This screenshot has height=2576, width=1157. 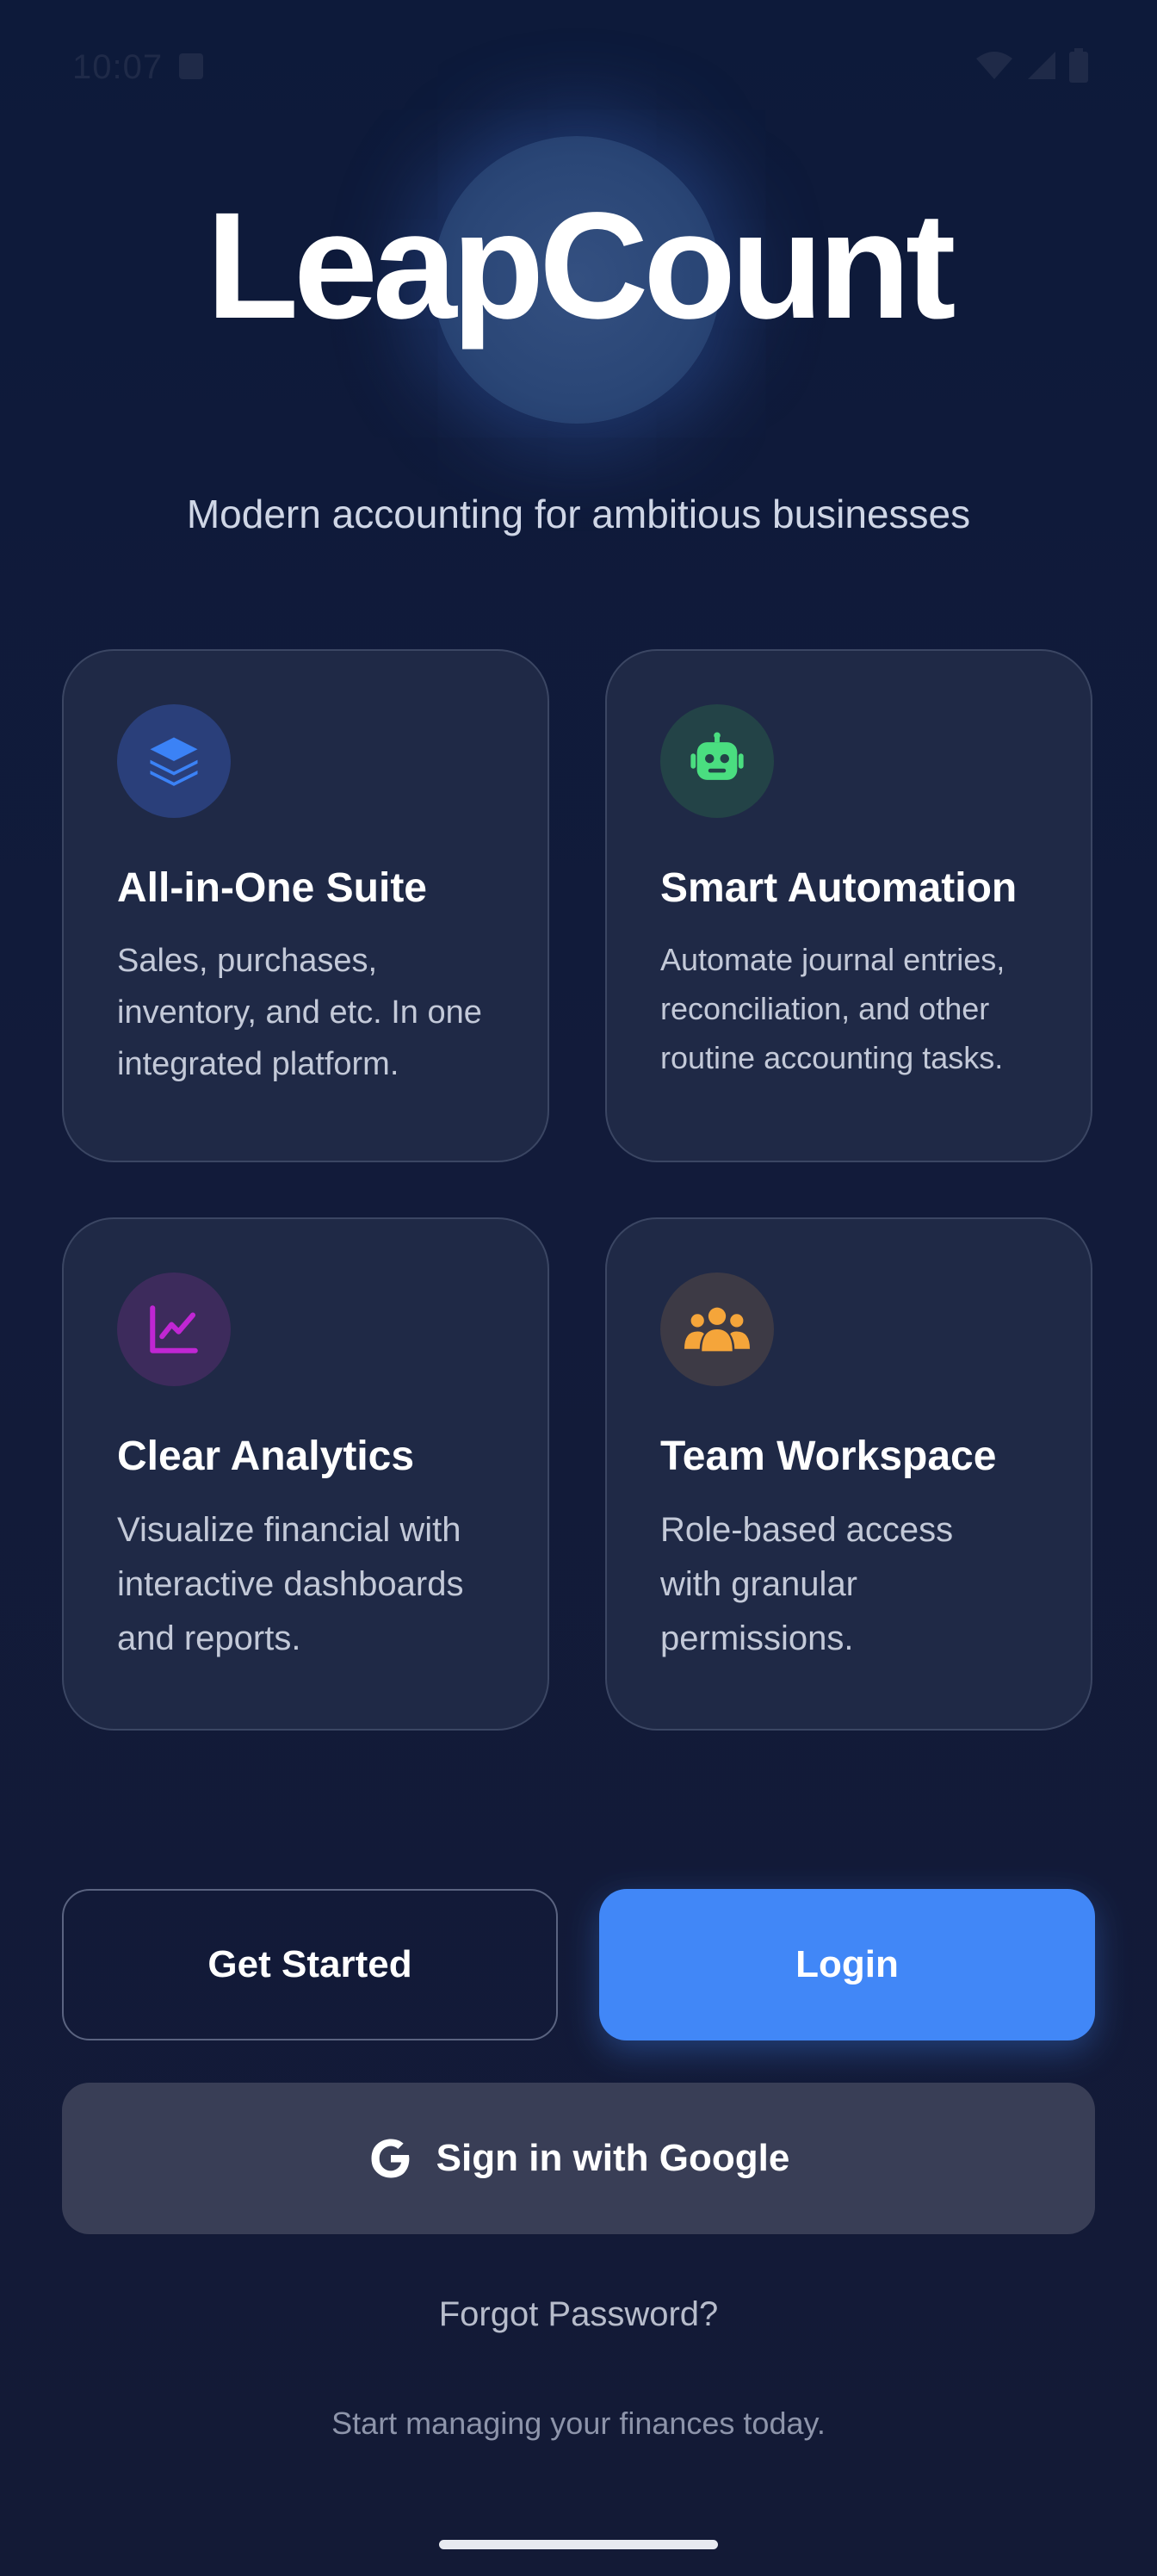 I want to click on forgot-password-link: Forgot Password?, so click(x=579, y=2315).